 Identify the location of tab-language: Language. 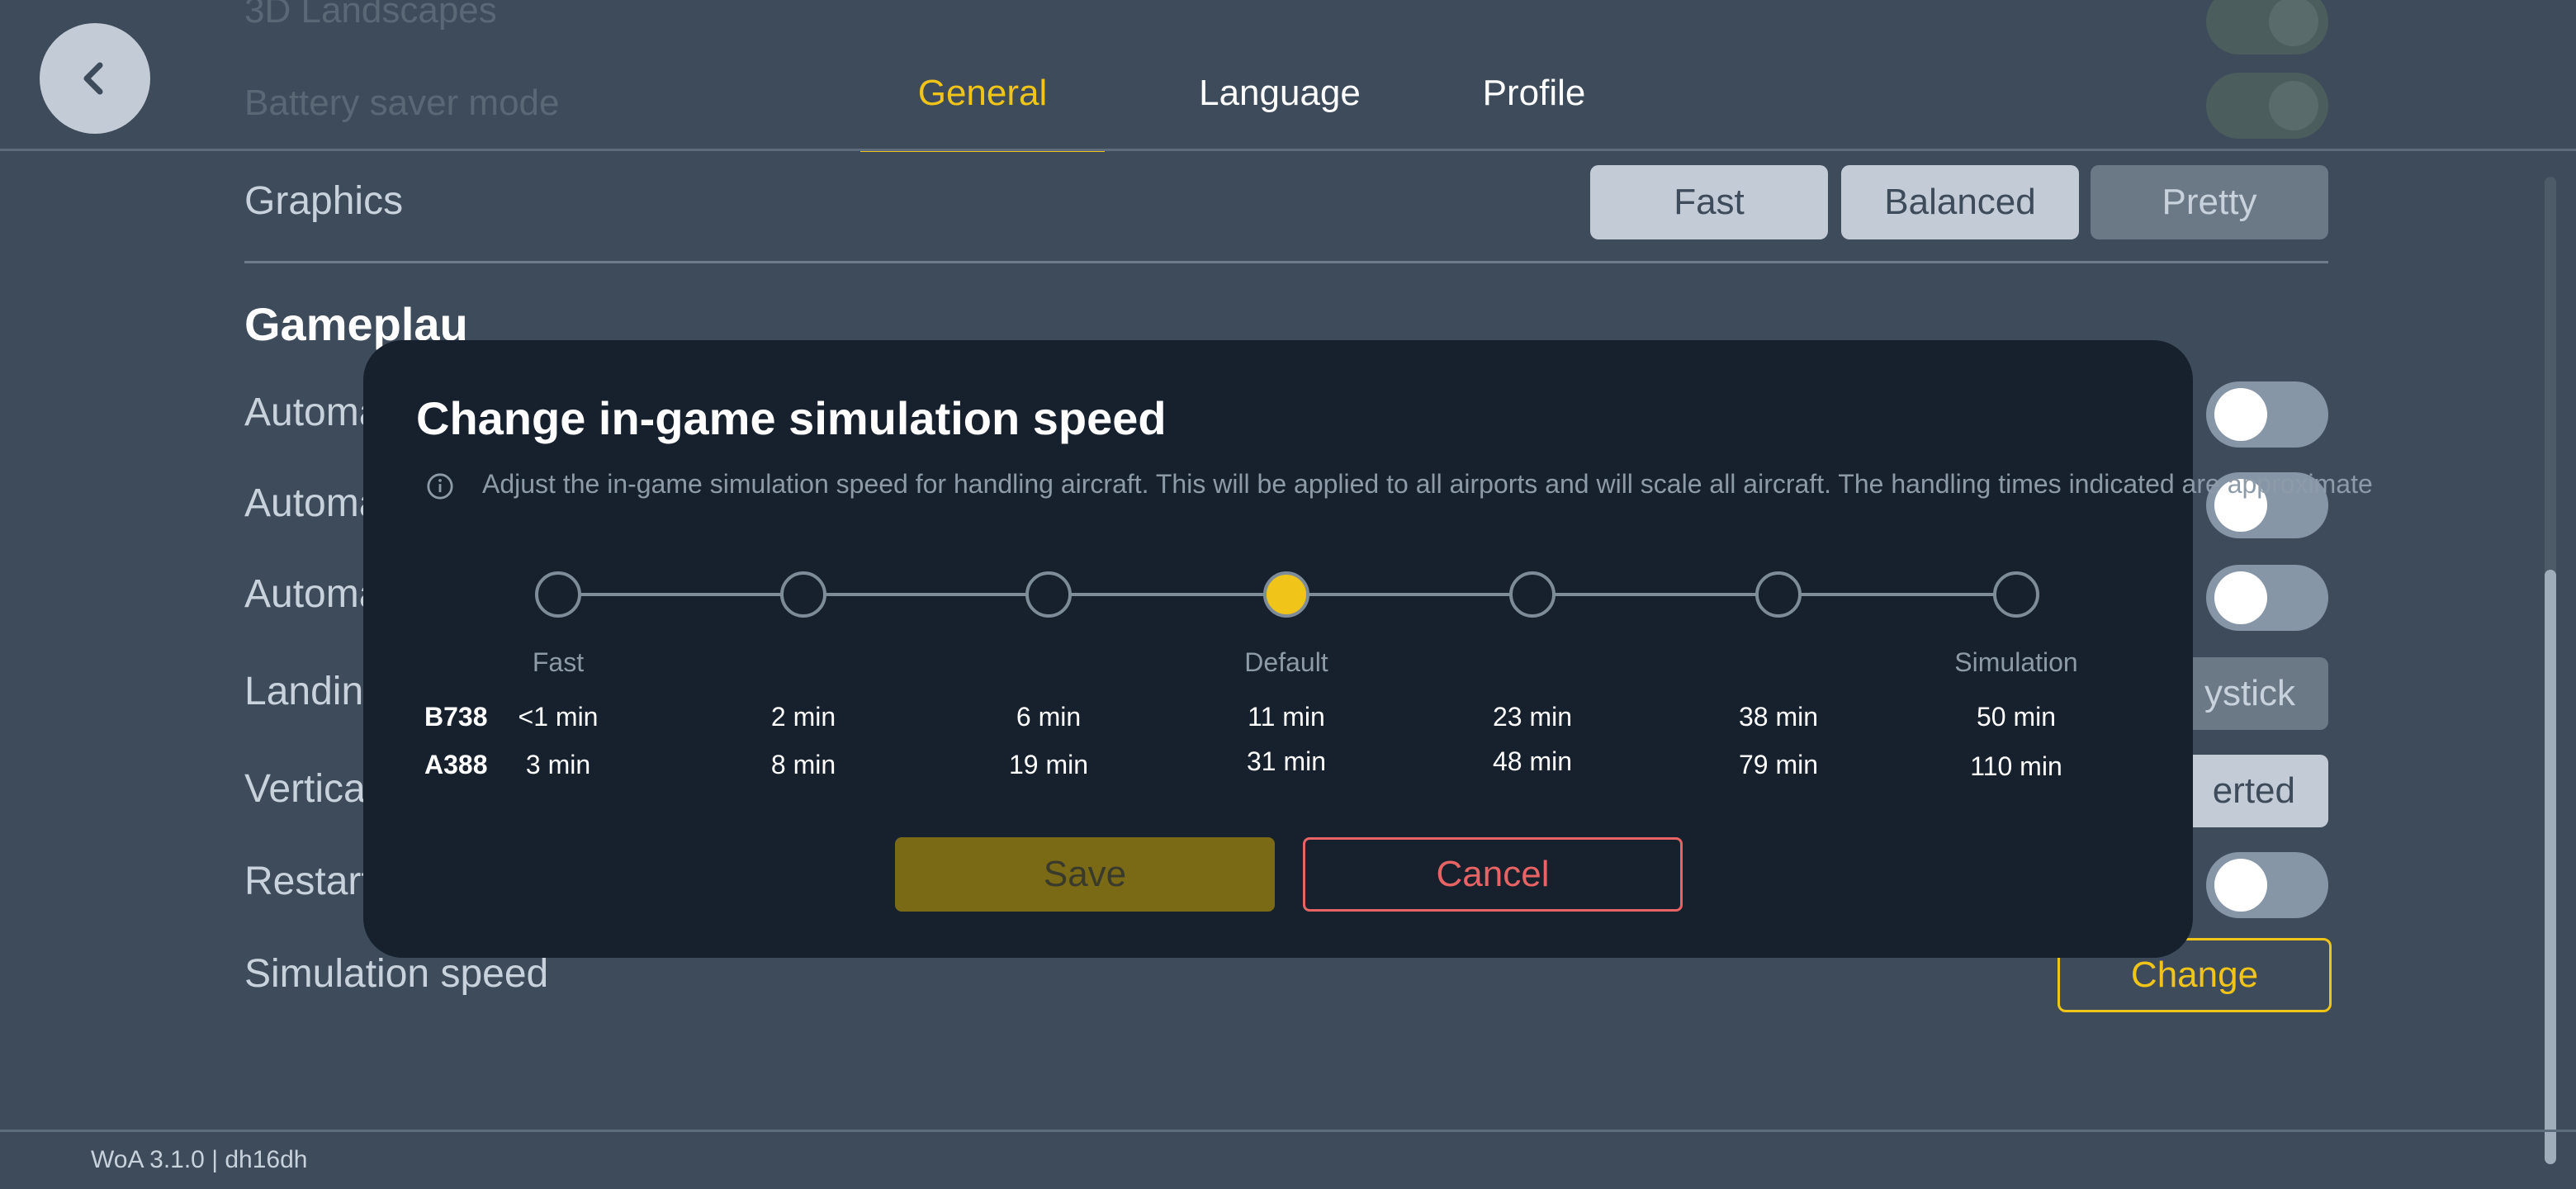
(1279, 112).